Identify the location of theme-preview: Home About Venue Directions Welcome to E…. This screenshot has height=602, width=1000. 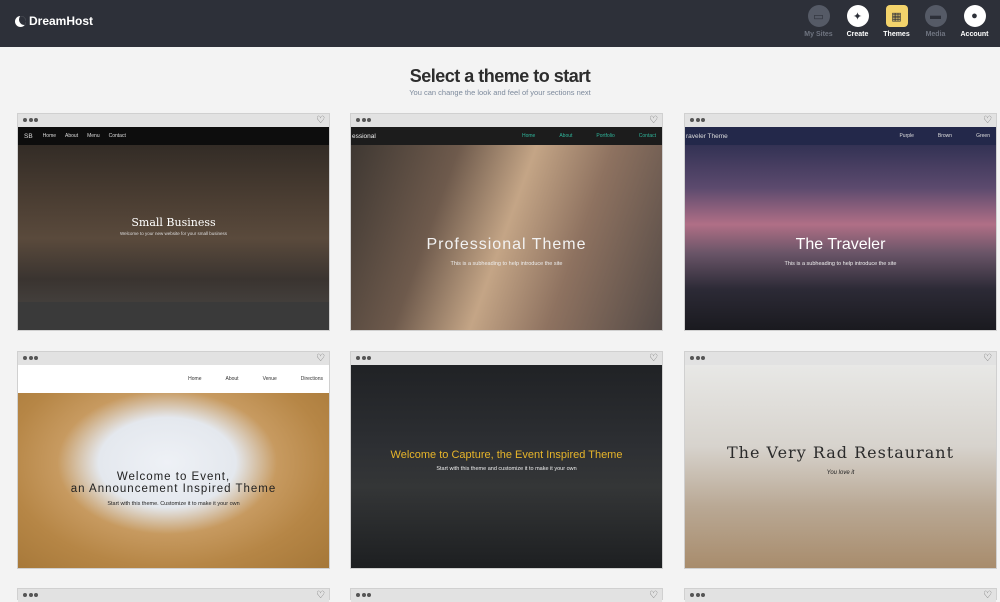
(173, 466).